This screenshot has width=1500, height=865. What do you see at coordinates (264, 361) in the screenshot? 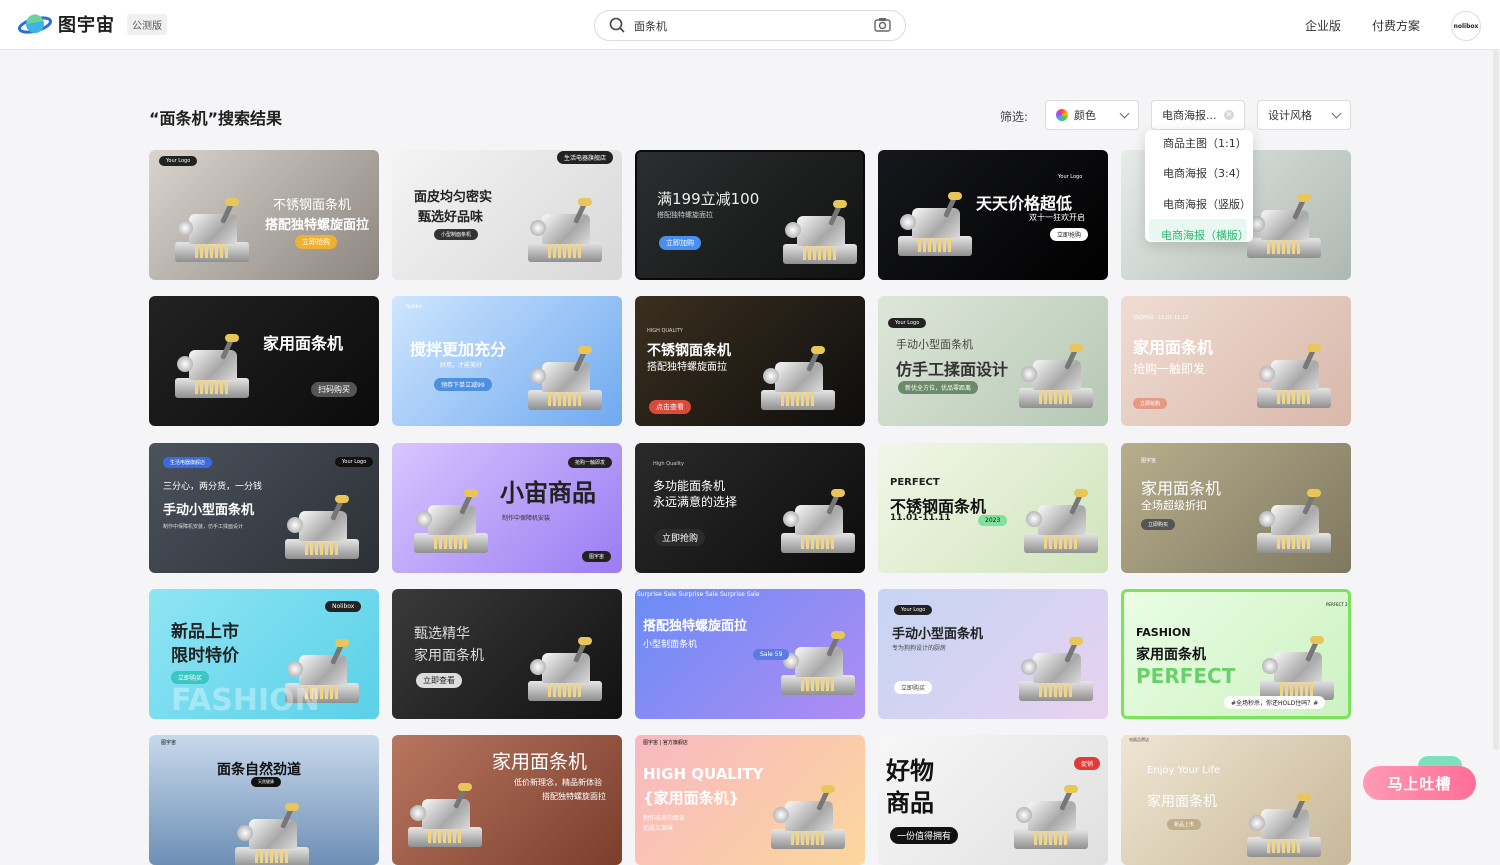
I see `template-card: 家用面条机 扫码购买` at bounding box center [264, 361].